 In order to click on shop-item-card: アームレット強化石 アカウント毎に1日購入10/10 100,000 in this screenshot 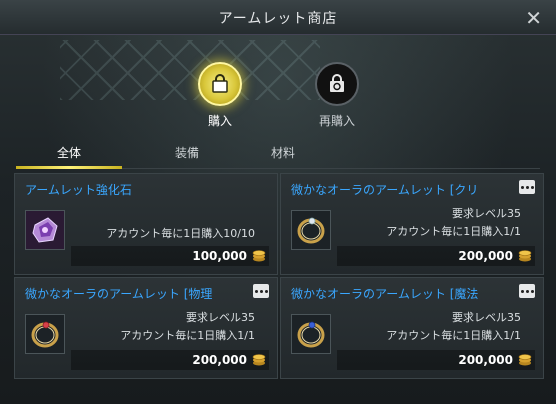, I will do `click(146, 224)`.